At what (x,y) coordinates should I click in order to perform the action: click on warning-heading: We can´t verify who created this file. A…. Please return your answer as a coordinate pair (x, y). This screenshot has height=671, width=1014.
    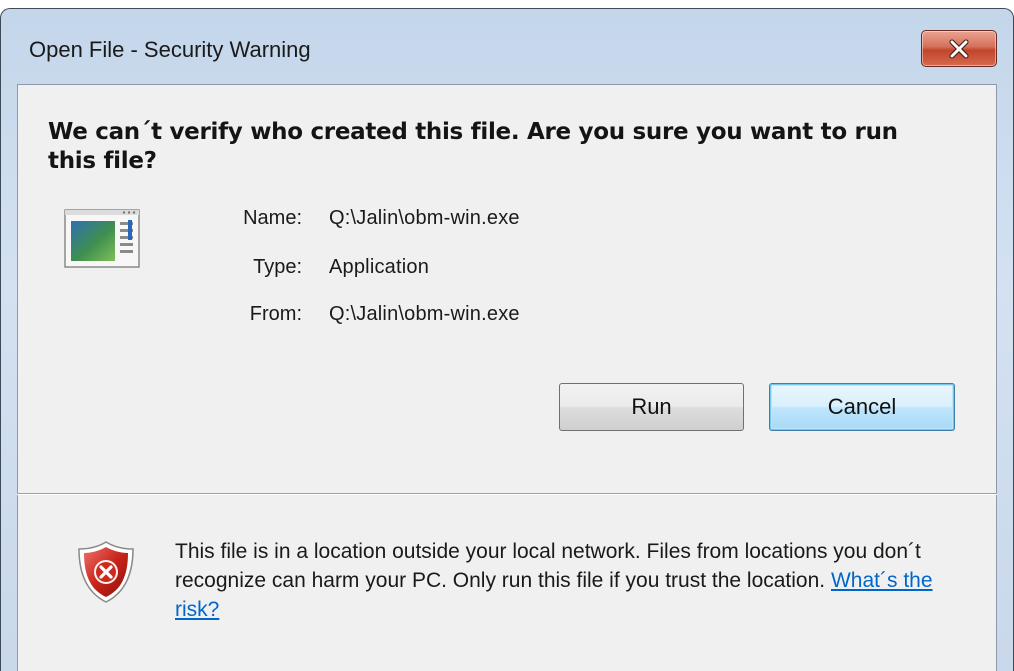
    Looking at the image, I should click on (473, 146).